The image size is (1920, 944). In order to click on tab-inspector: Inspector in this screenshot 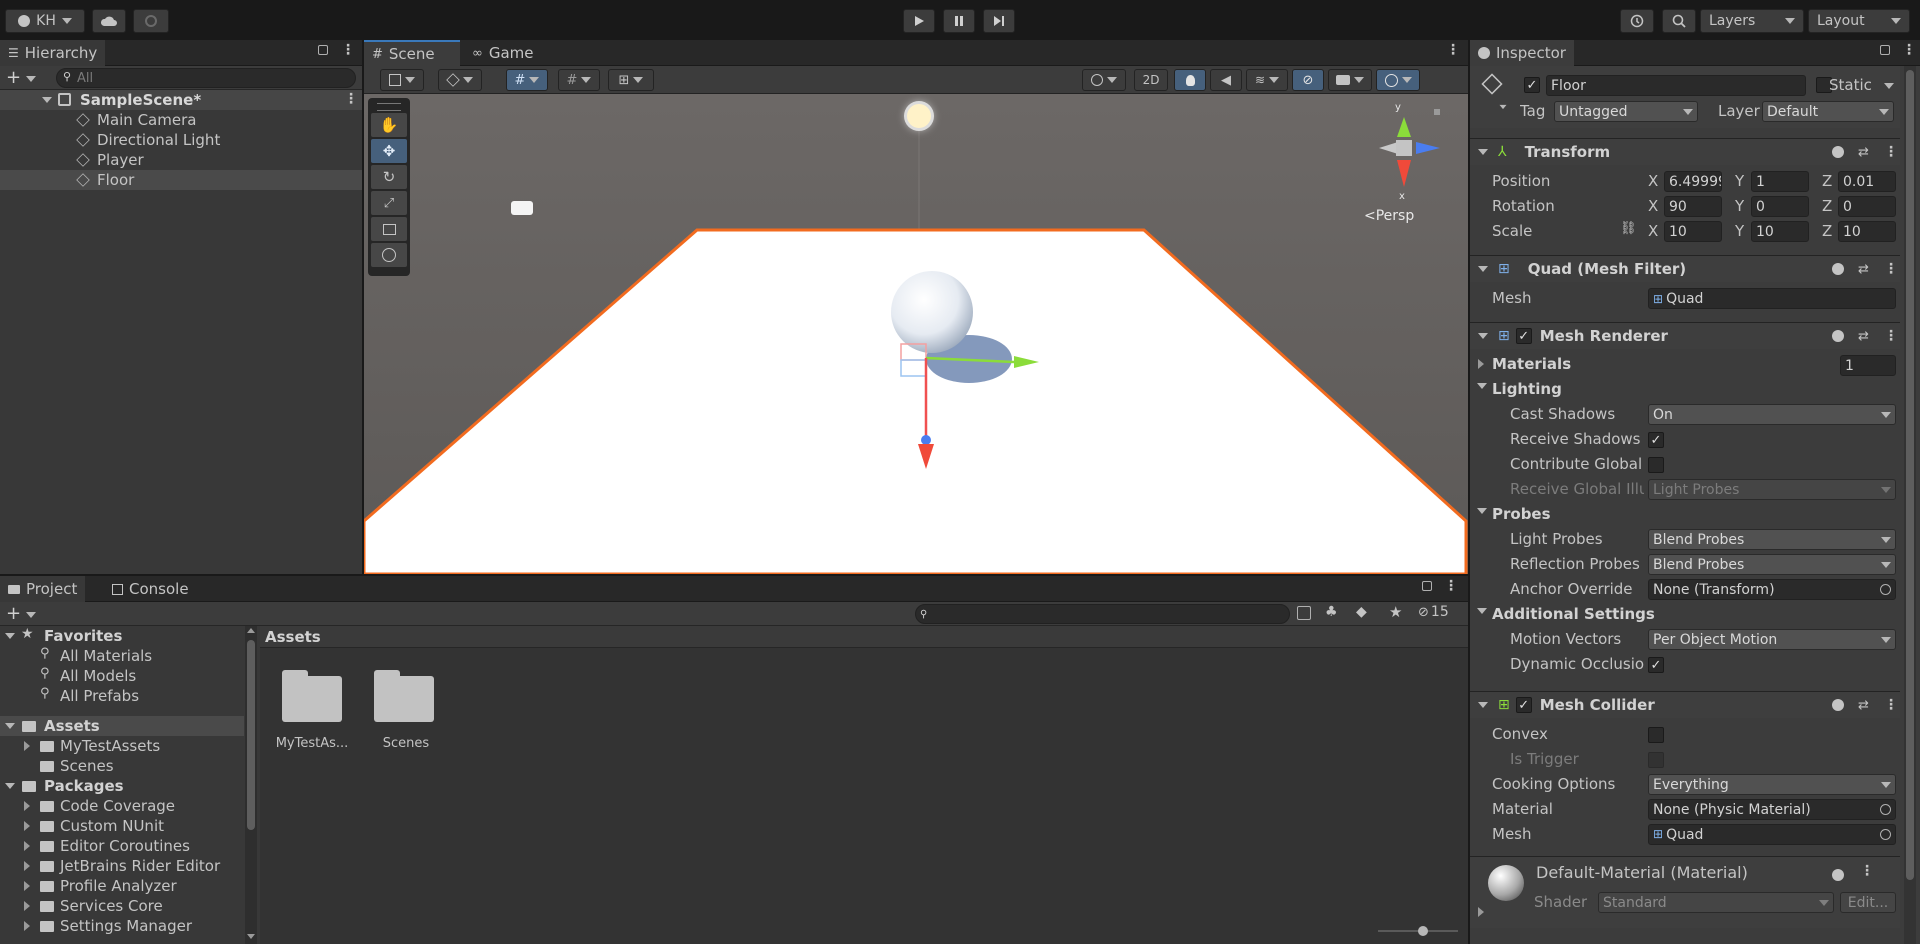, I will do `click(1522, 53)`.